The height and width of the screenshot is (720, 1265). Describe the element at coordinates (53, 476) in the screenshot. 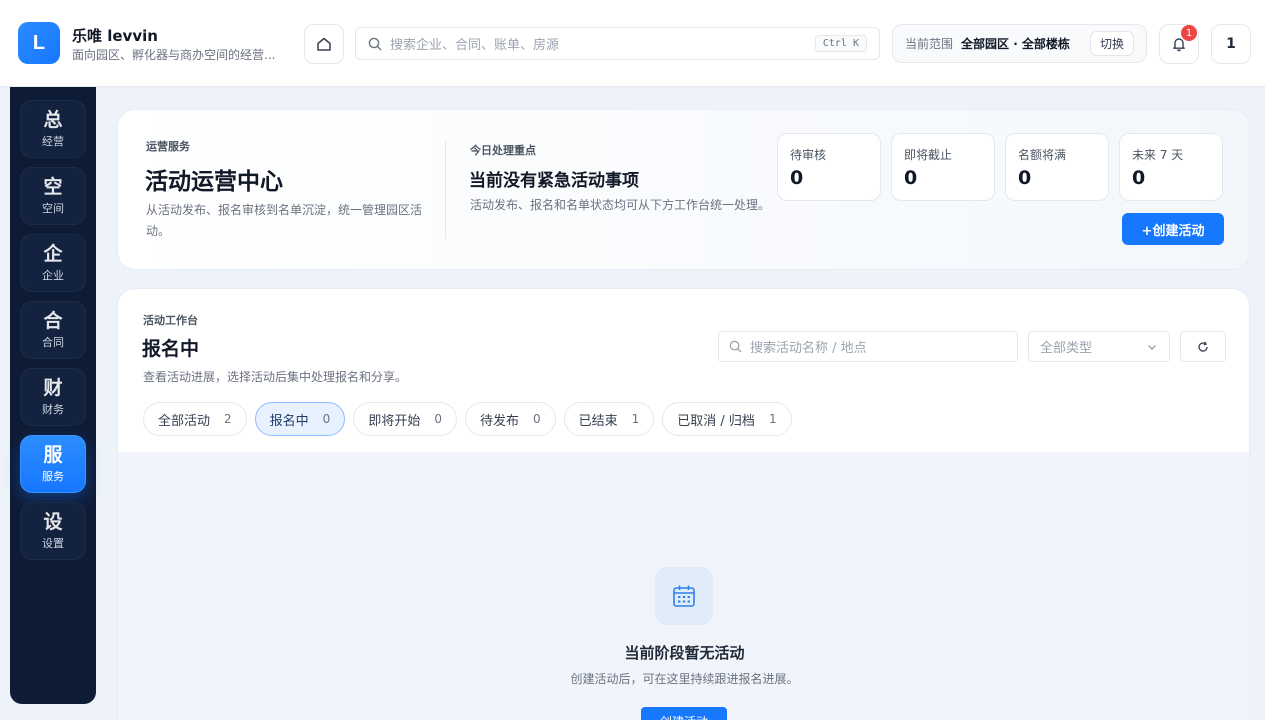

I see `sidebar-item-label: 服务` at that location.